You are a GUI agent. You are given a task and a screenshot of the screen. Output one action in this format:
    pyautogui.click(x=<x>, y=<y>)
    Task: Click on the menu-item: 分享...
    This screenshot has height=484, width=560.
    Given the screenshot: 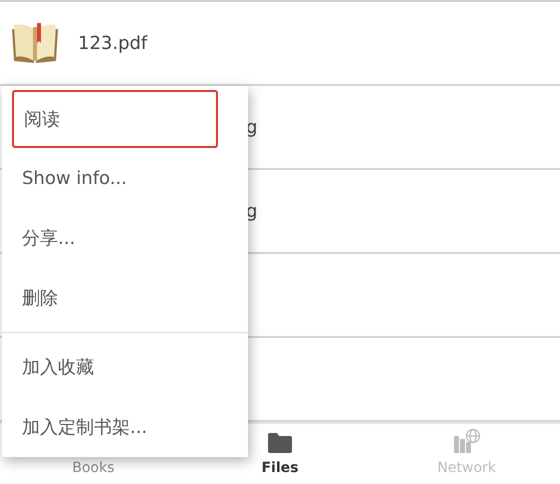 What is the action you would take?
    pyautogui.click(x=125, y=238)
    